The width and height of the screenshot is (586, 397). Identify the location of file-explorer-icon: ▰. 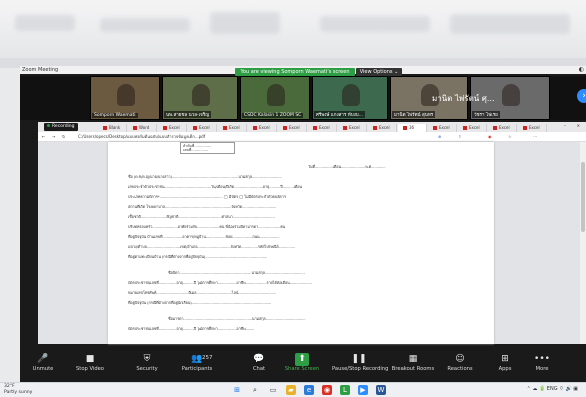
(291, 390).